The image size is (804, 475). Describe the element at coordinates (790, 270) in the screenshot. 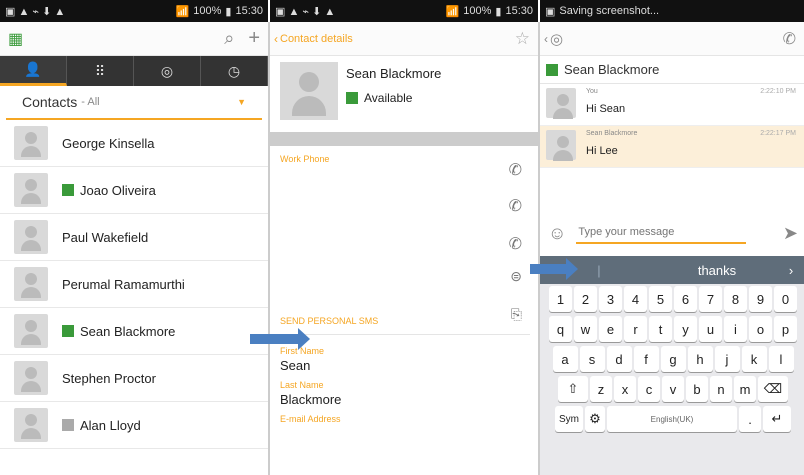

I see `suggestion-more-icon: ›` at that location.